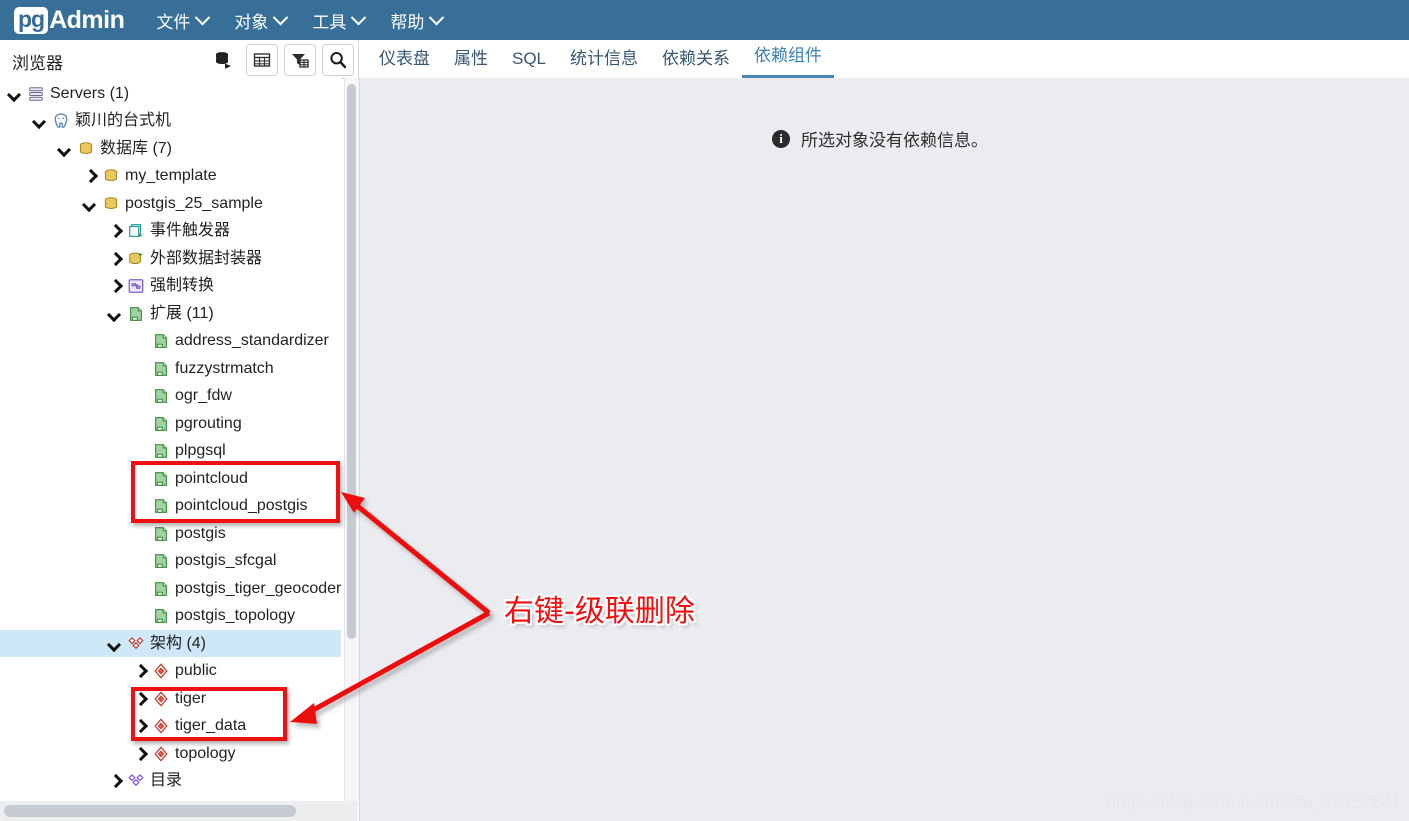  I want to click on tree-item-fuzzystrmatch: fuzzystrmatch, so click(170, 368).